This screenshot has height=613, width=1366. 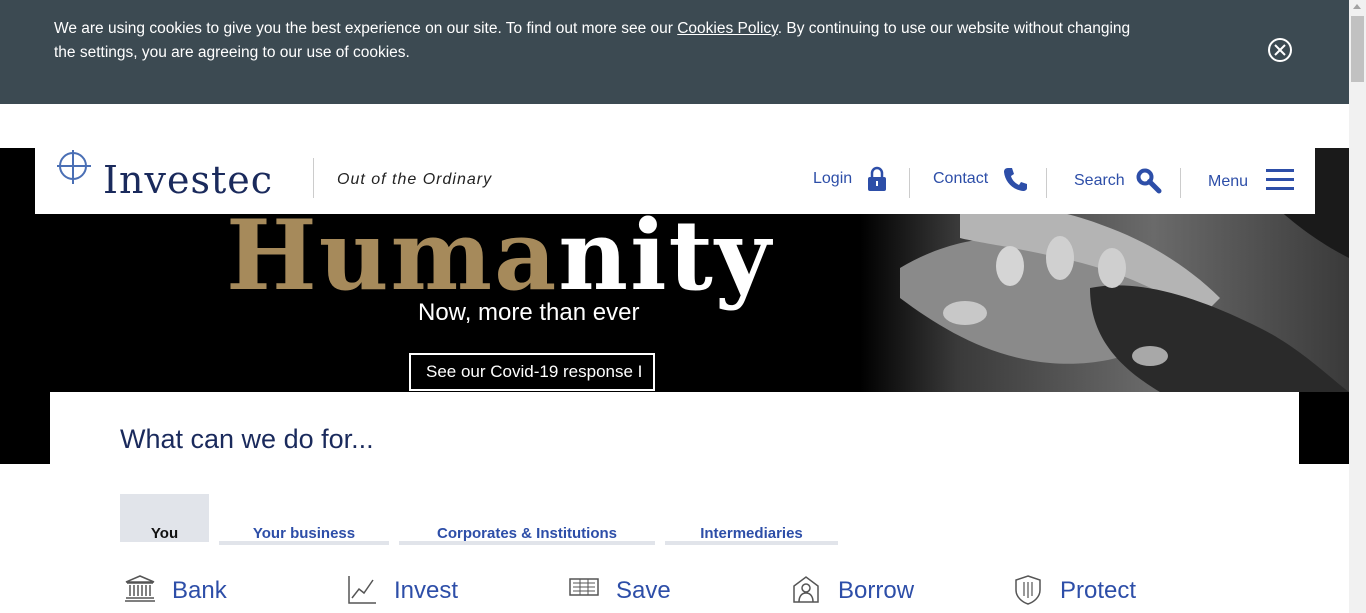 What do you see at coordinates (304, 519) in the screenshot?
I see `tab-your-business: Your business` at bounding box center [304, 519].